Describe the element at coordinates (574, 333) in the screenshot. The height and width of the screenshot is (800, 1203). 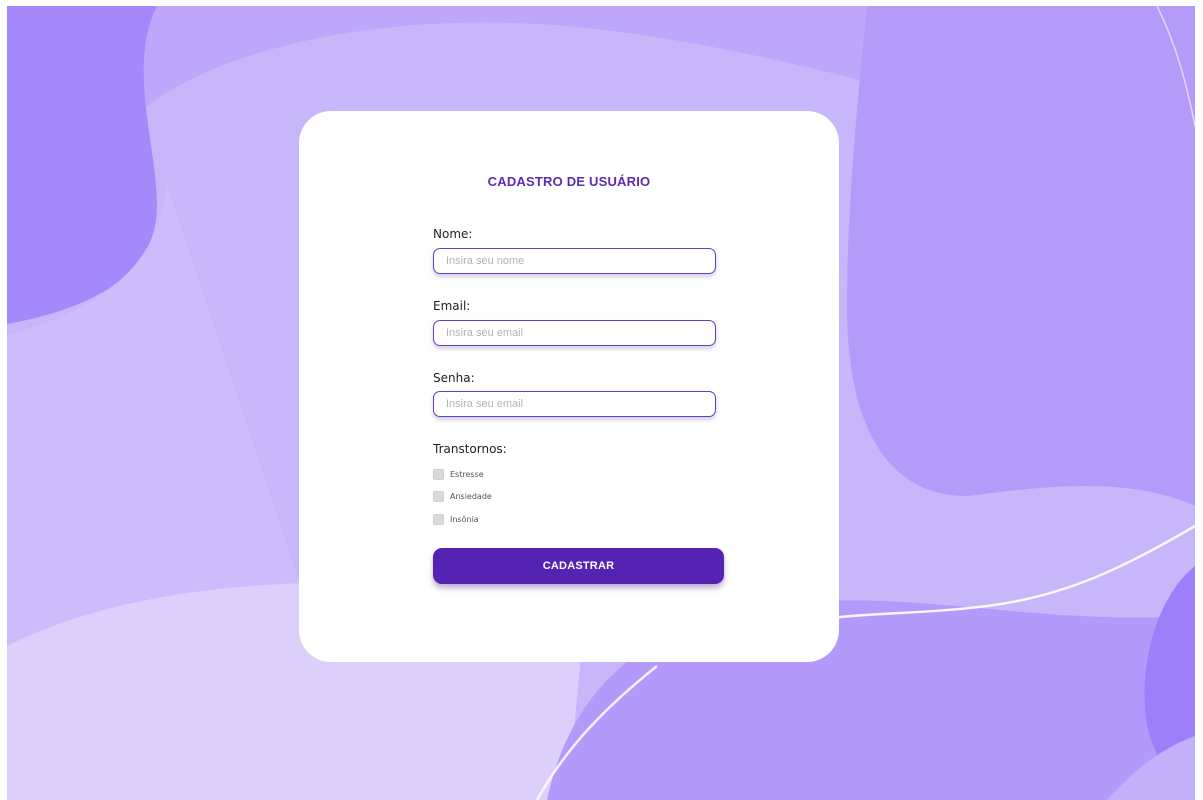
I see `email-input` at that location.